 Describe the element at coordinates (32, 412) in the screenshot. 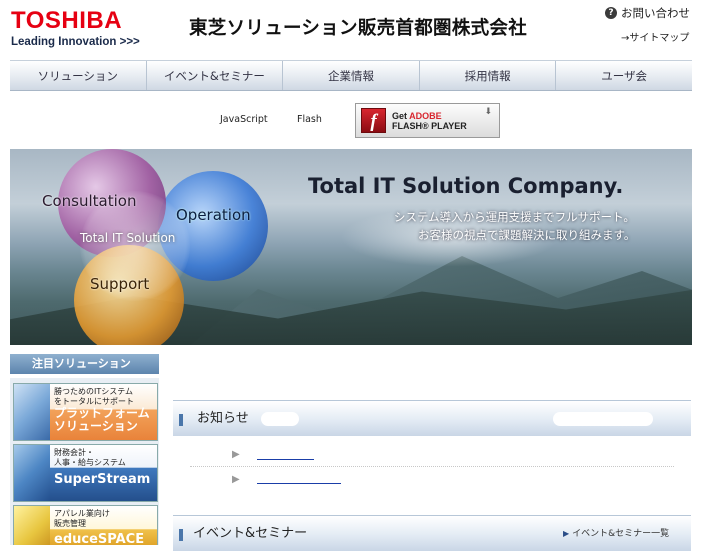

I see `platform-solution-thumbnail` at that location.